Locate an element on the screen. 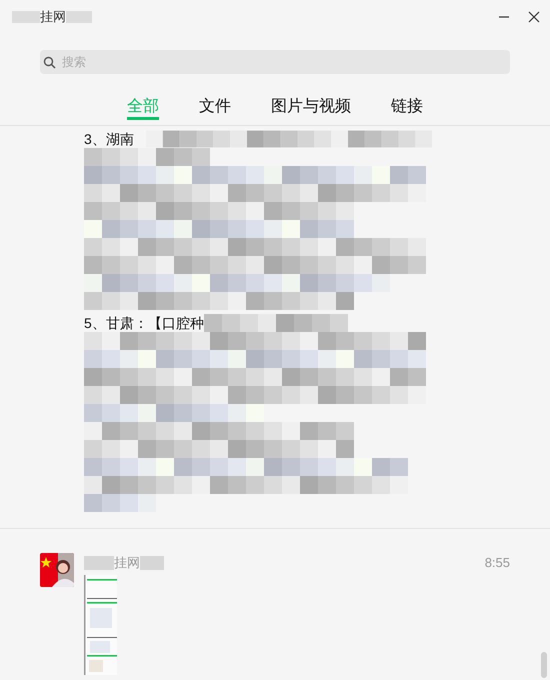 The width and height of the screenshot is (550, 680). tab: 链接 is located at coordinates (407, 108).